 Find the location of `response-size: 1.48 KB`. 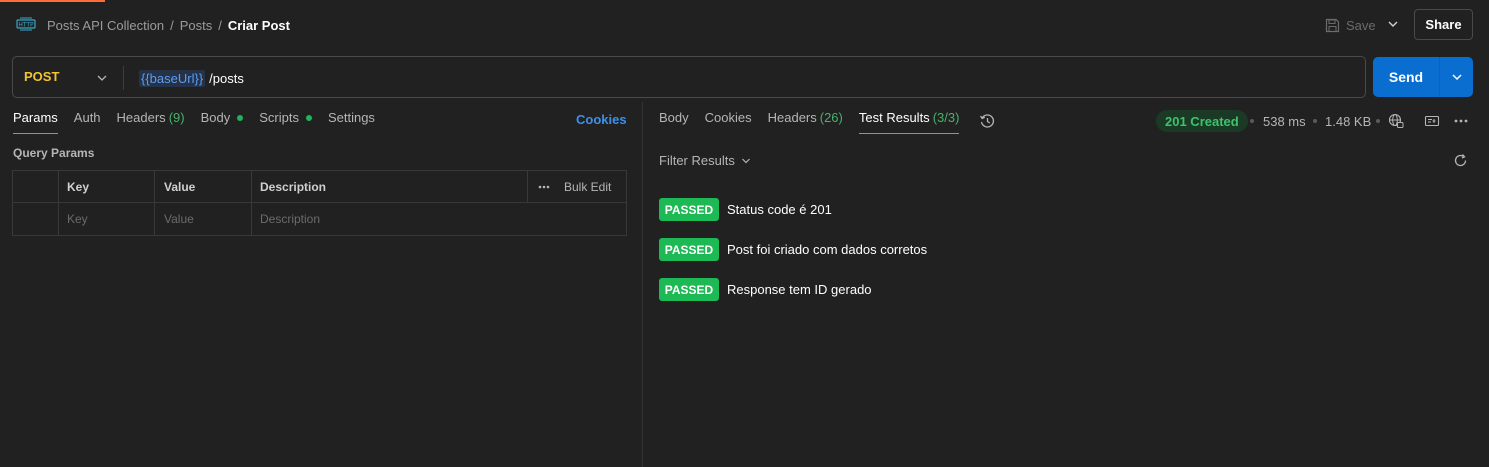

response-size: 1.48 KB is located at coordinates (1348, 121).